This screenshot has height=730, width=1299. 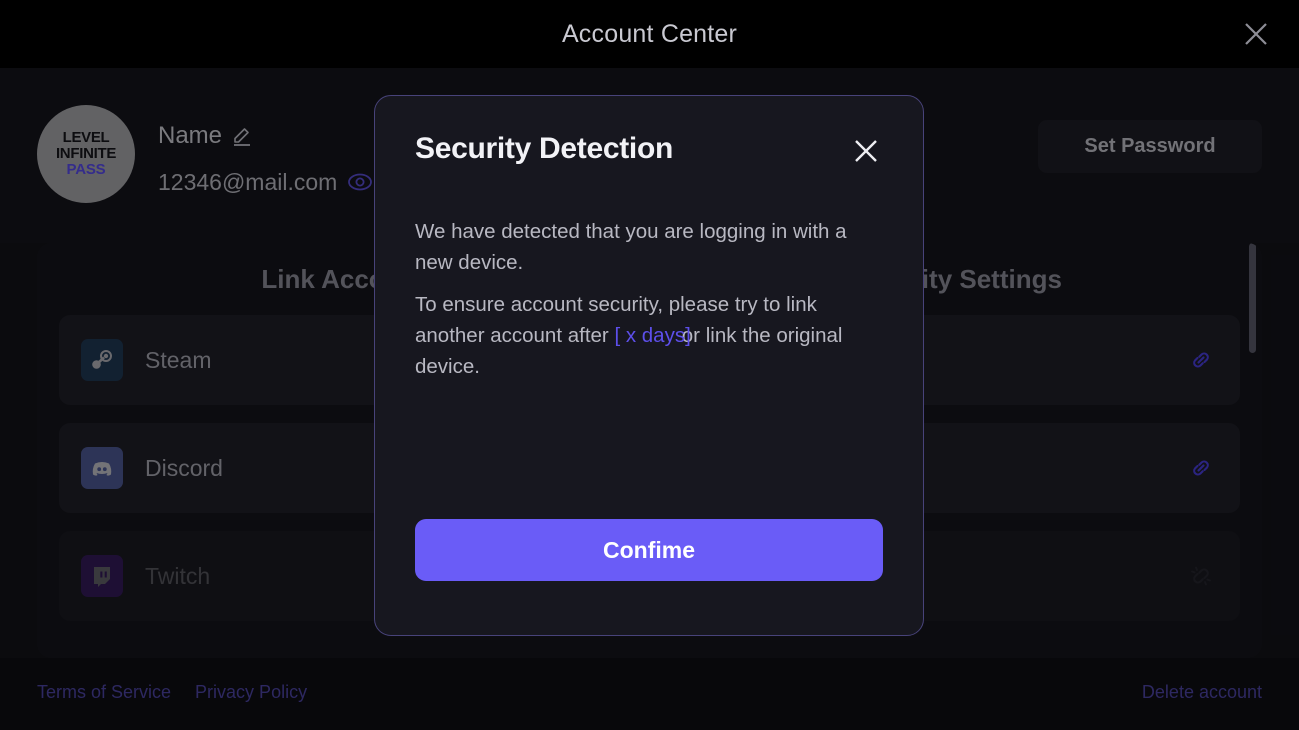 What do you see at coordinates (652, 335) in the screenshot?
I see `dialog-days-placeholder: [ x days]` at bounding box center [652, 335].